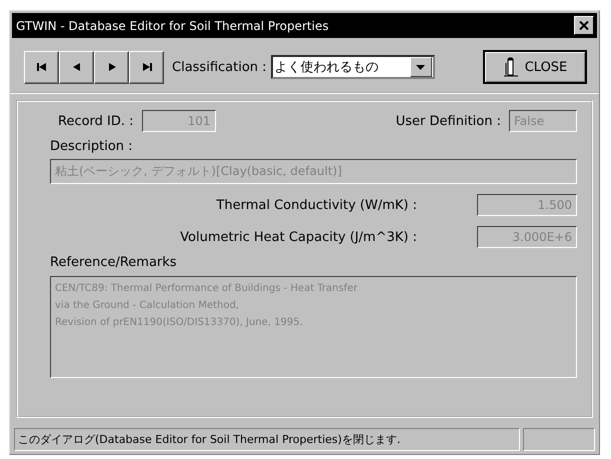 This screenshot has width=611, height=459. Describe the element at coordinates (584, 25) in the screenshot. I see `close-icon` at that location.